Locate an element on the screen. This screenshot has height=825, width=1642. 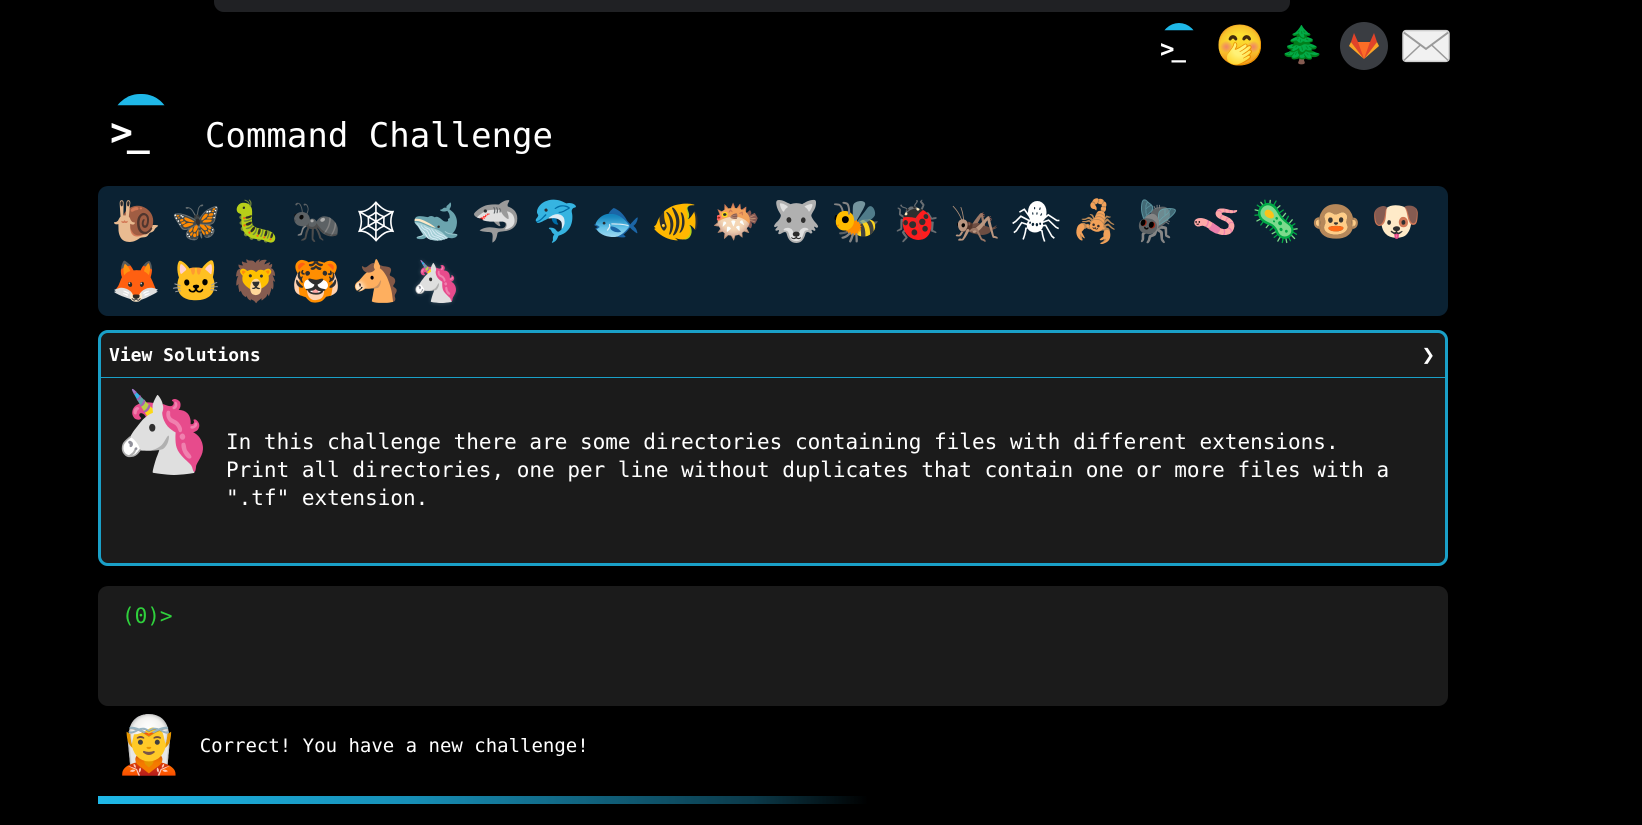
header-icons: >_ 🤭 🌲 is located at coordinates (1302, 46).